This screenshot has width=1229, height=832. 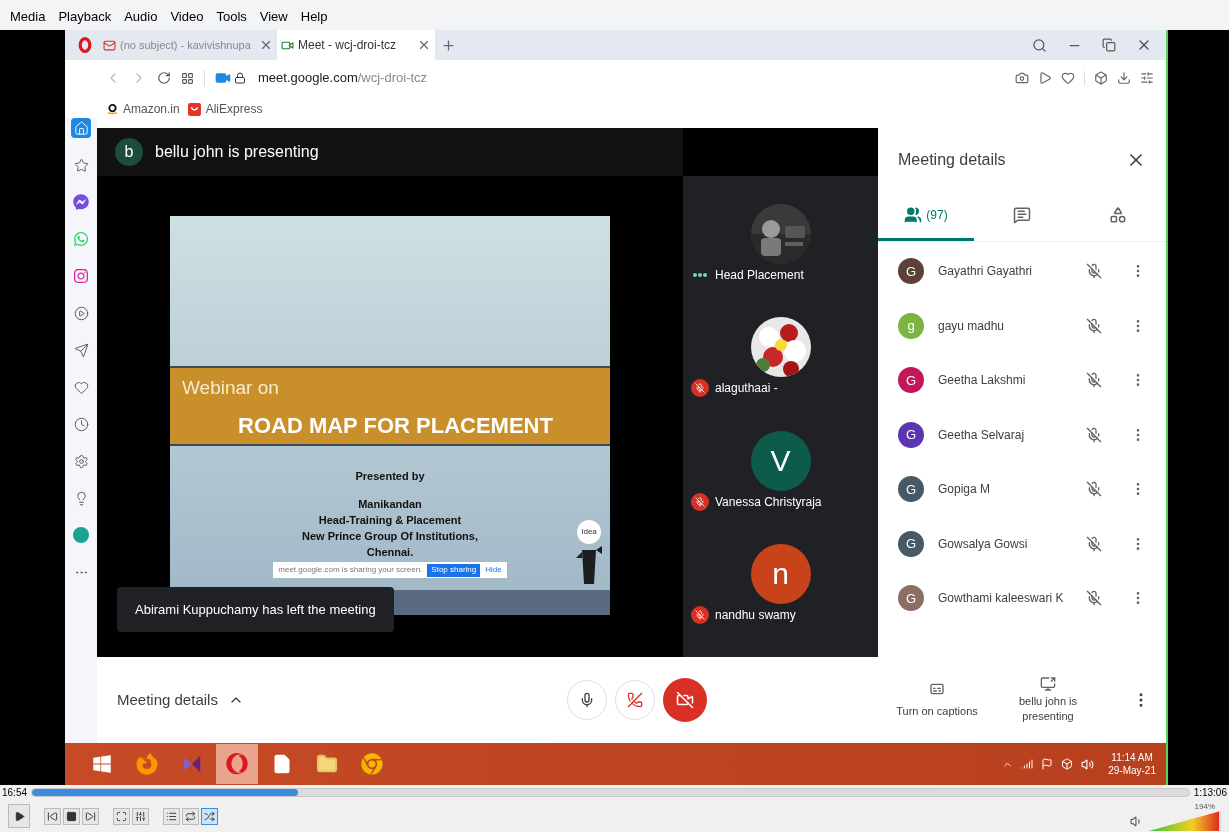 I want to click on download-icon, so click(x=1124, y=78).